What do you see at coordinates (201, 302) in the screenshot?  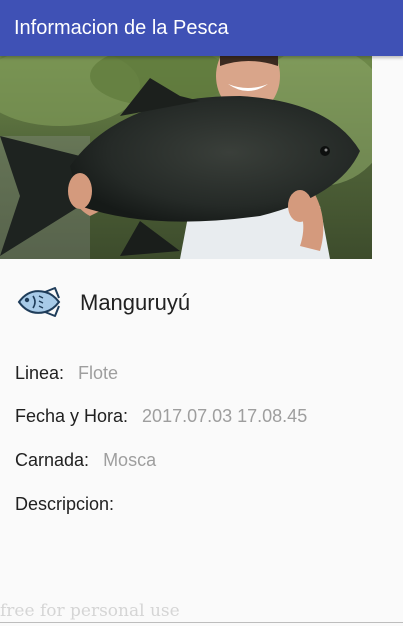 I see `fish-header: Manguruyú` at bounding box center [201, 302].